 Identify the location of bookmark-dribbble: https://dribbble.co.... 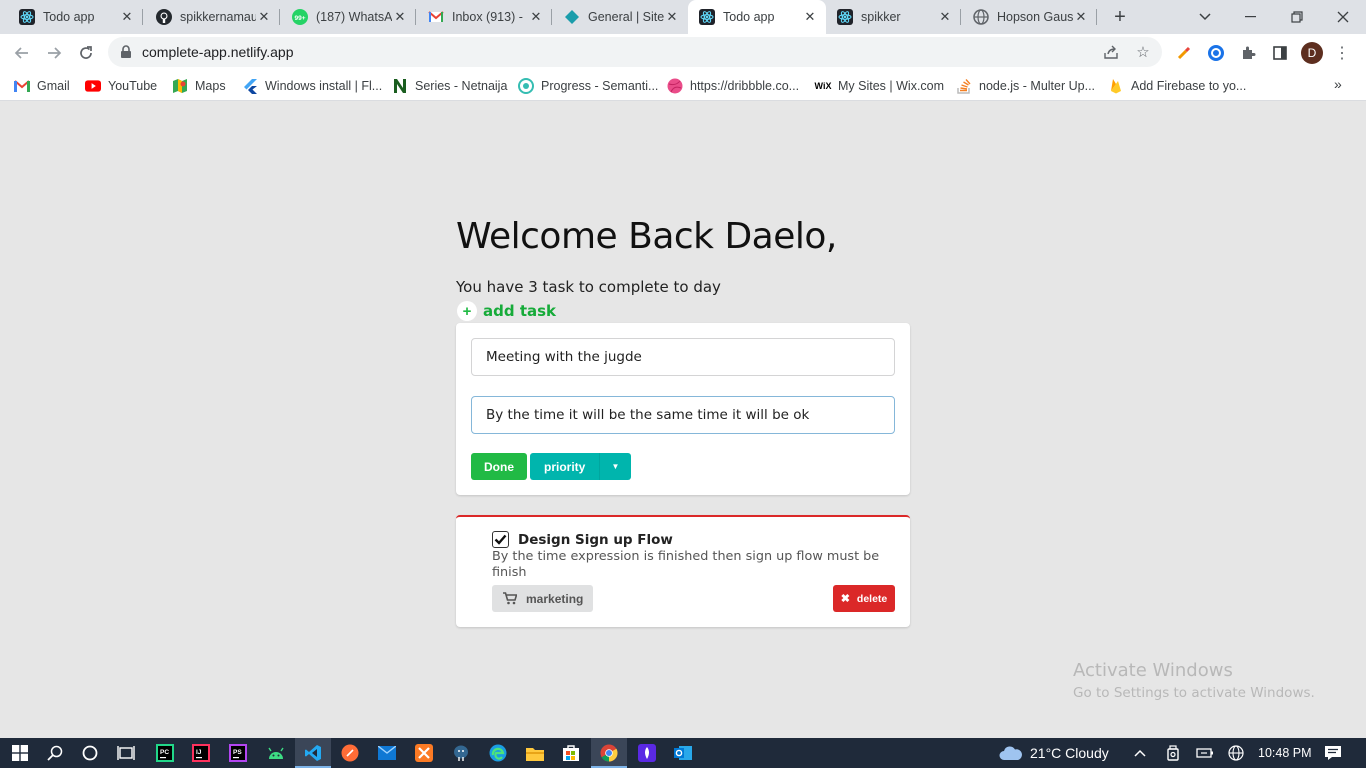
(733, 86).